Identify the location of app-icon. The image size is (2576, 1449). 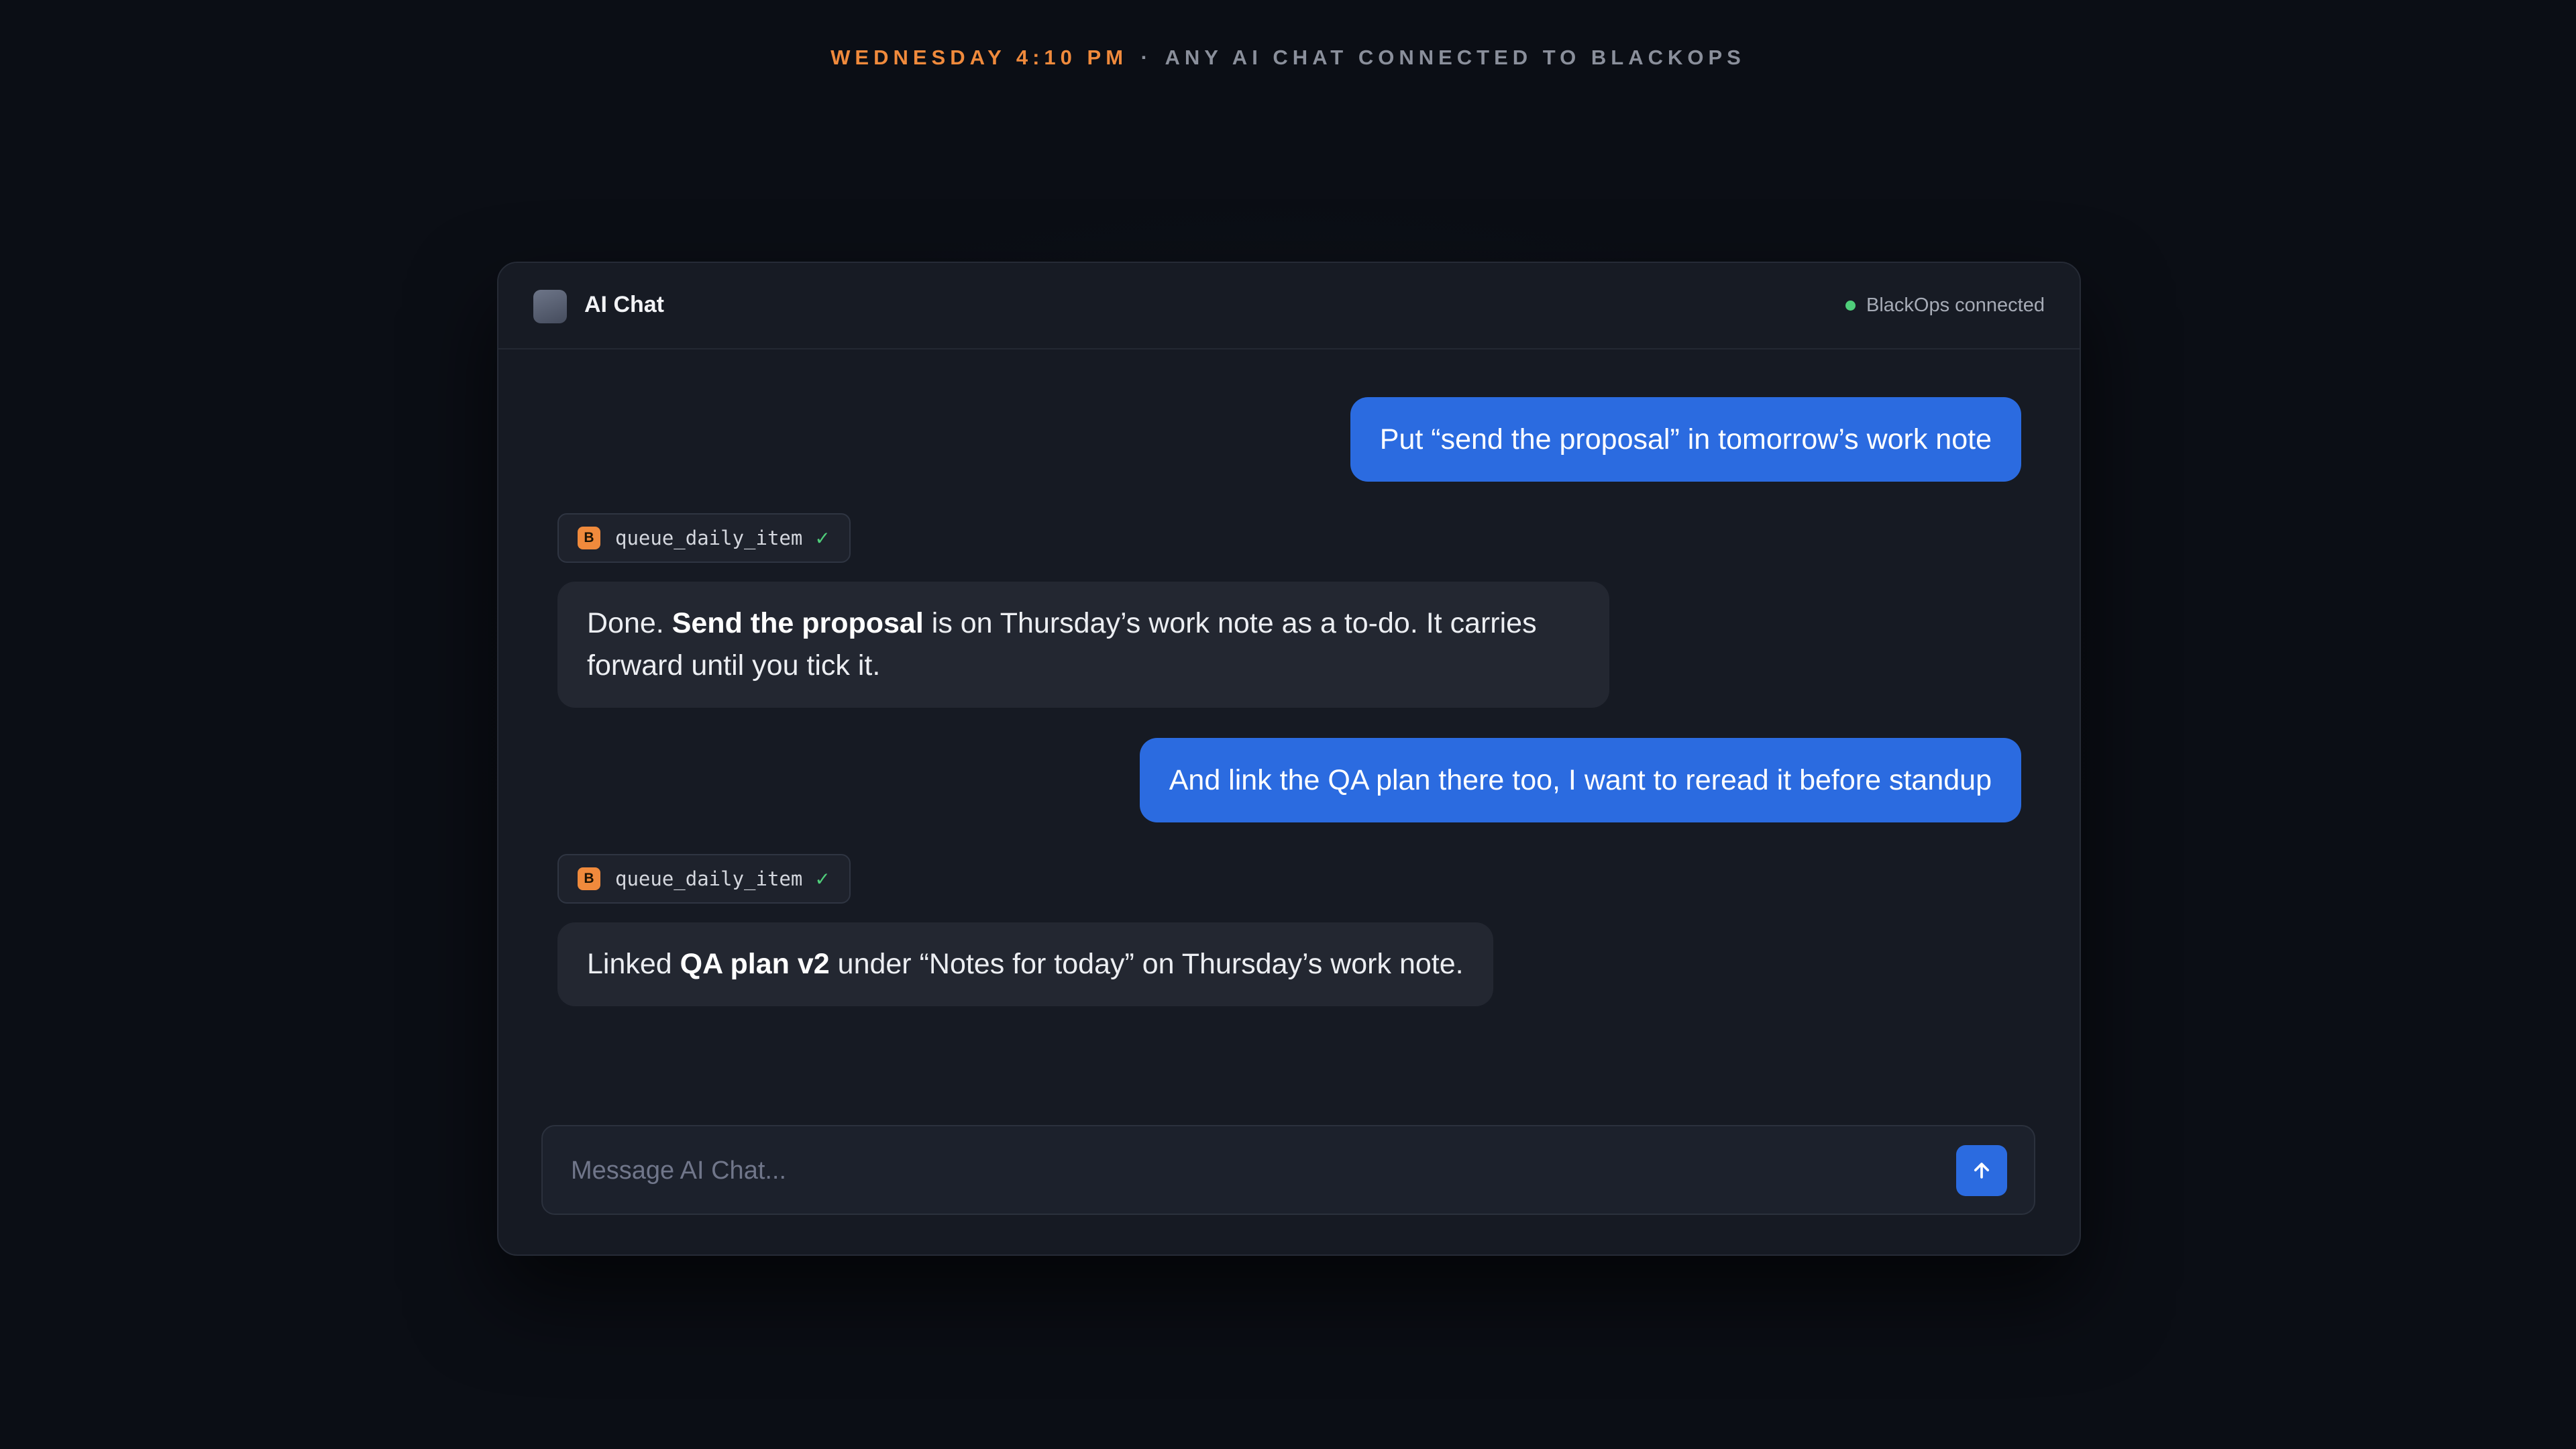
(550, 306).